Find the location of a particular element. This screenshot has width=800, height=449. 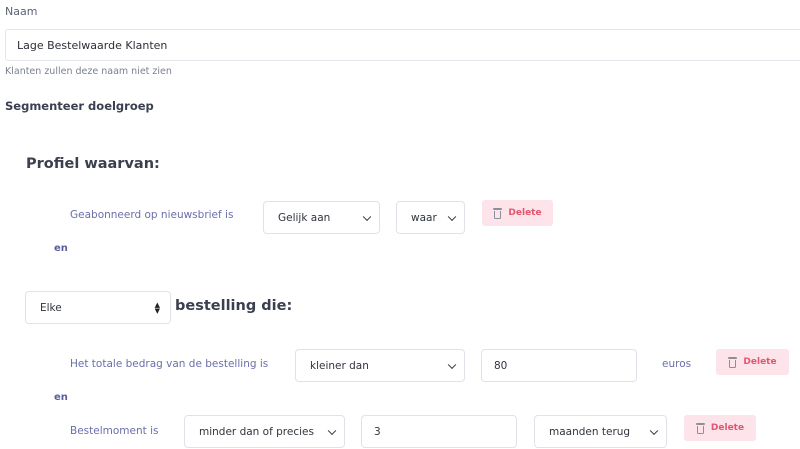

amount-input-value: 80 is located at coordinates (501, 365).